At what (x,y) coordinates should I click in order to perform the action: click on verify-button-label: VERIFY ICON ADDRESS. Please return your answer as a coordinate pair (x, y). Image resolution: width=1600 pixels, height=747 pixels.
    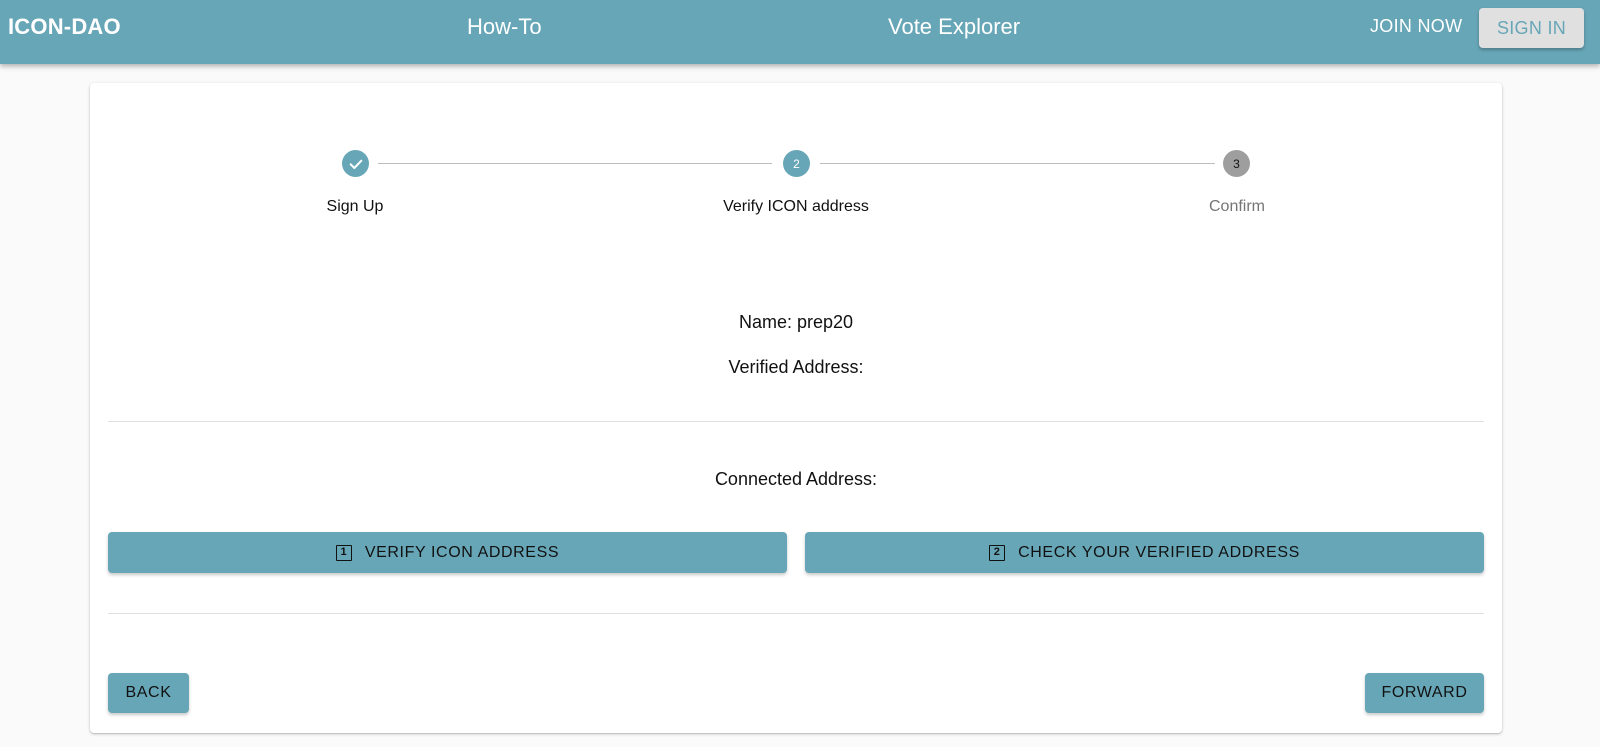
    Looking at the image, I should click on (462, 552).